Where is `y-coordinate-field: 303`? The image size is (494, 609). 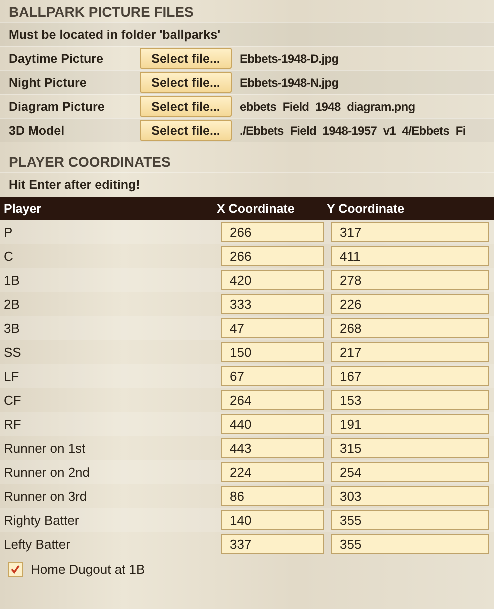 y-coordinate-field: 303 is located at coordinates (410, 496).